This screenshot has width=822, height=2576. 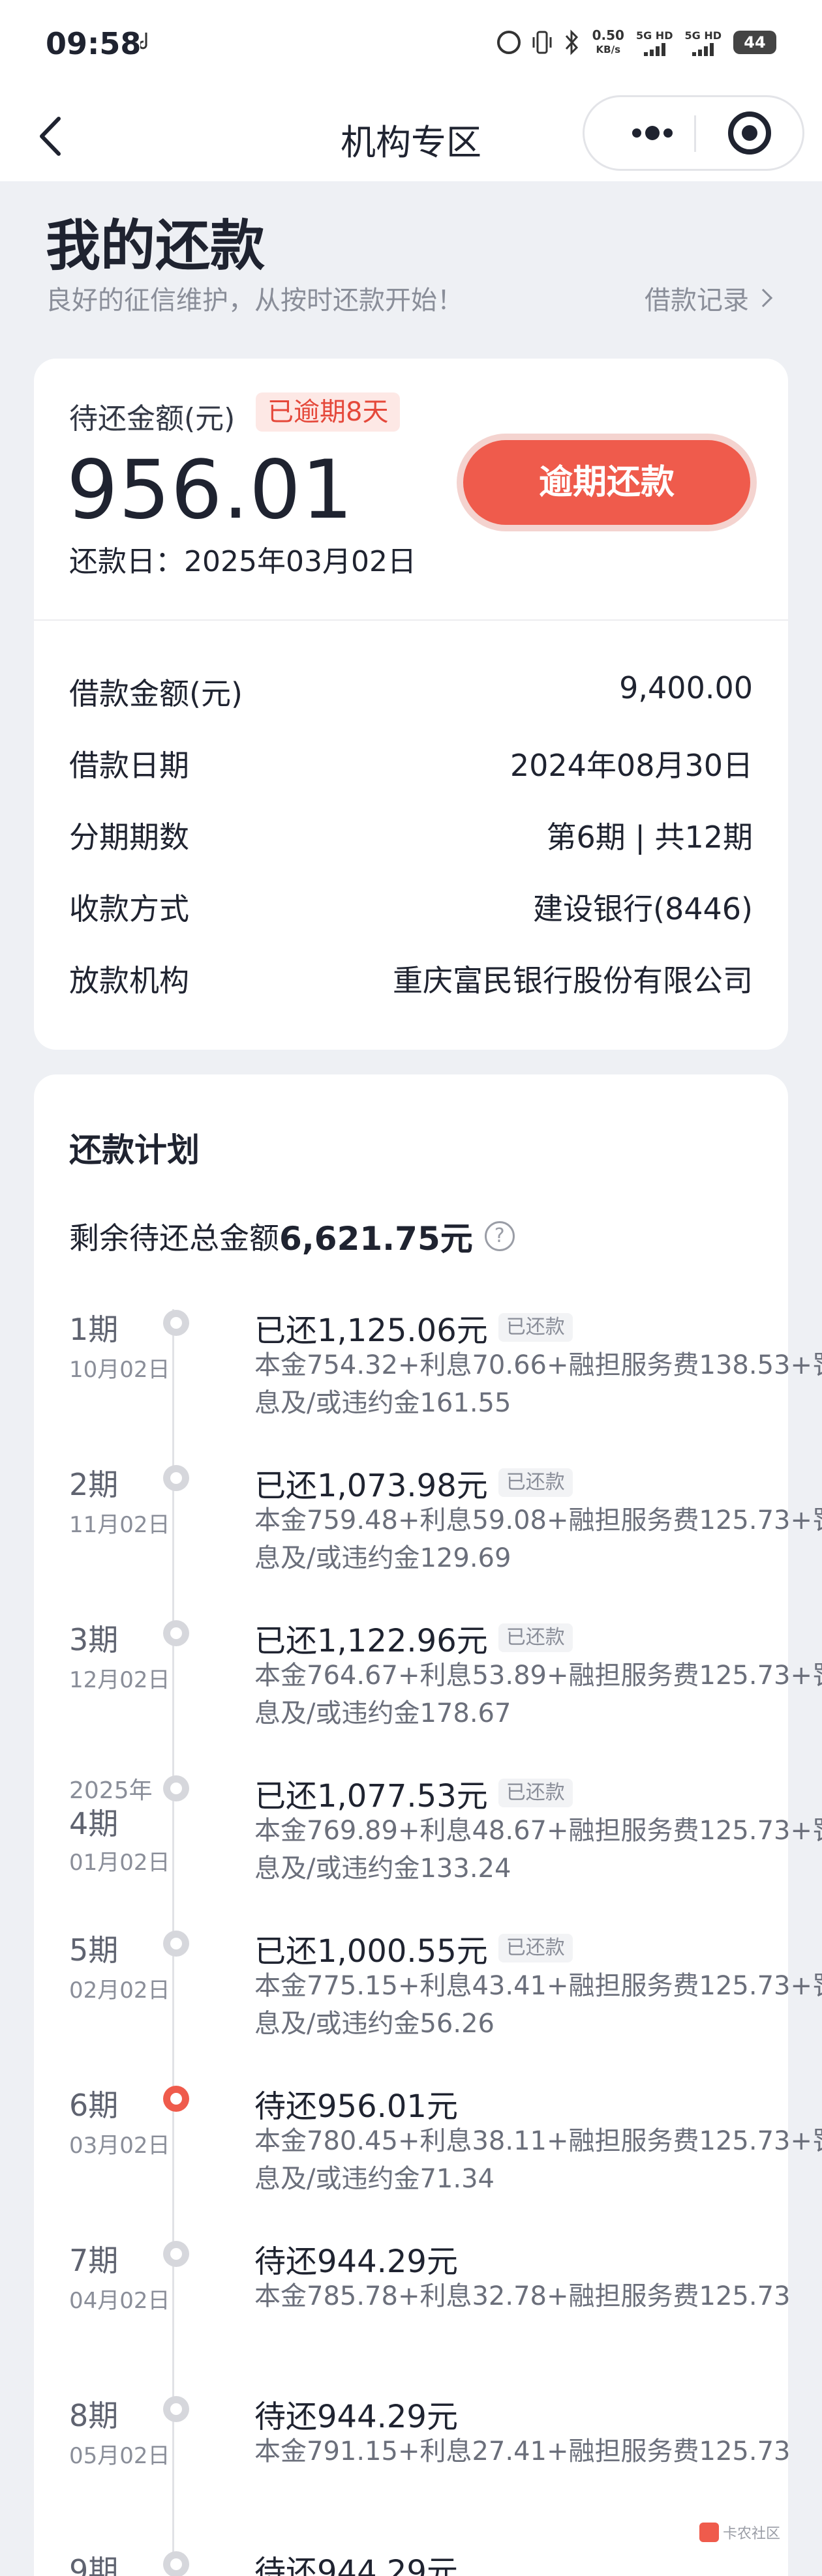 I want to click on period-date: 11月02日, so click(x=119, y=1525).